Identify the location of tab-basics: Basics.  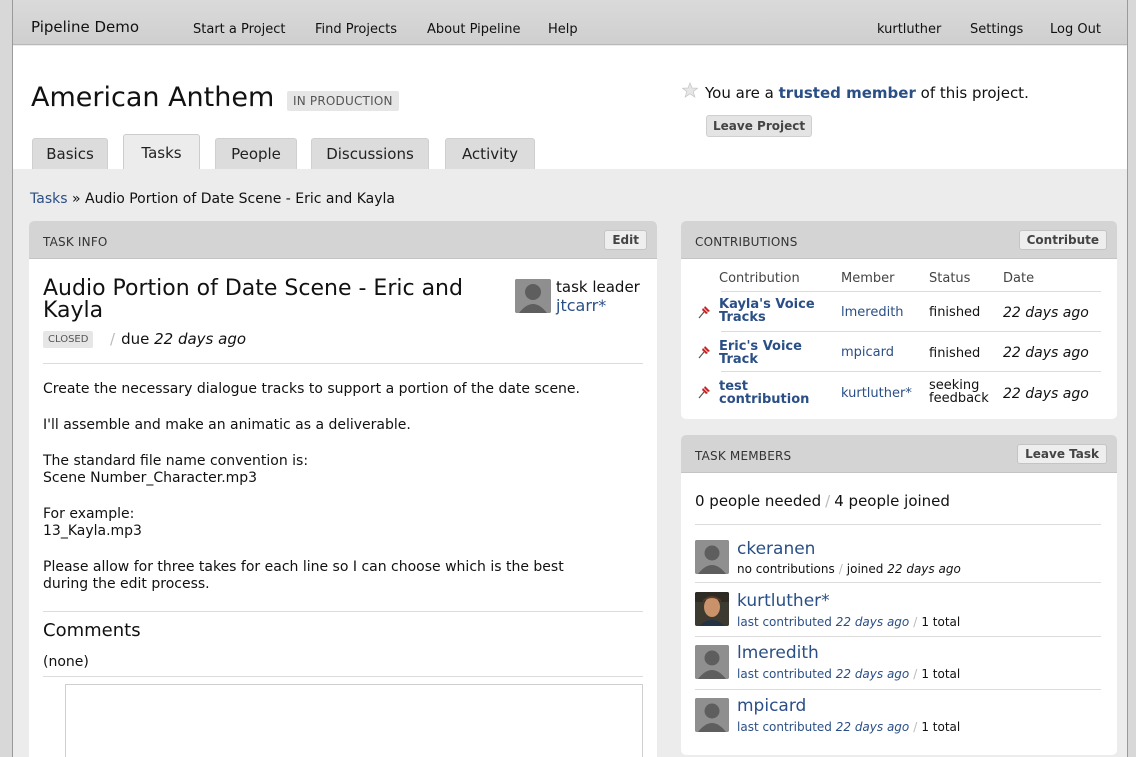
(70, 153).